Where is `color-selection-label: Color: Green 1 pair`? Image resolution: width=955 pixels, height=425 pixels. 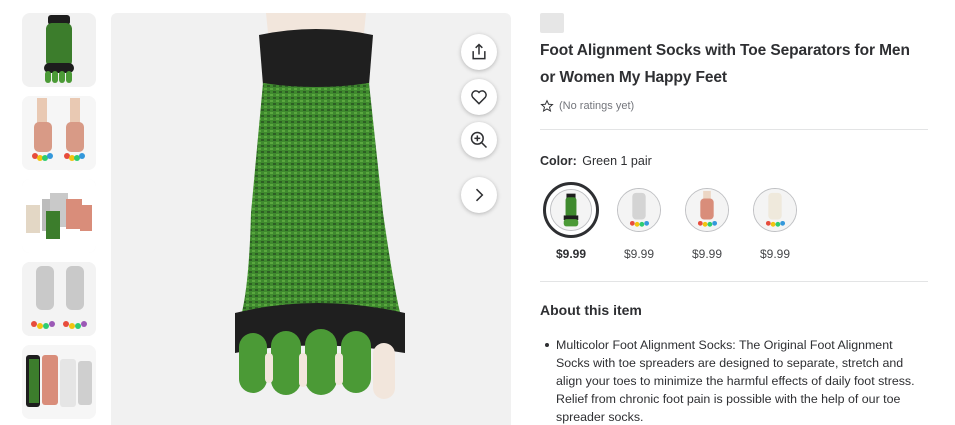 color-selection-label: Color: Green 1 pair is located at coordinates (734, 161).